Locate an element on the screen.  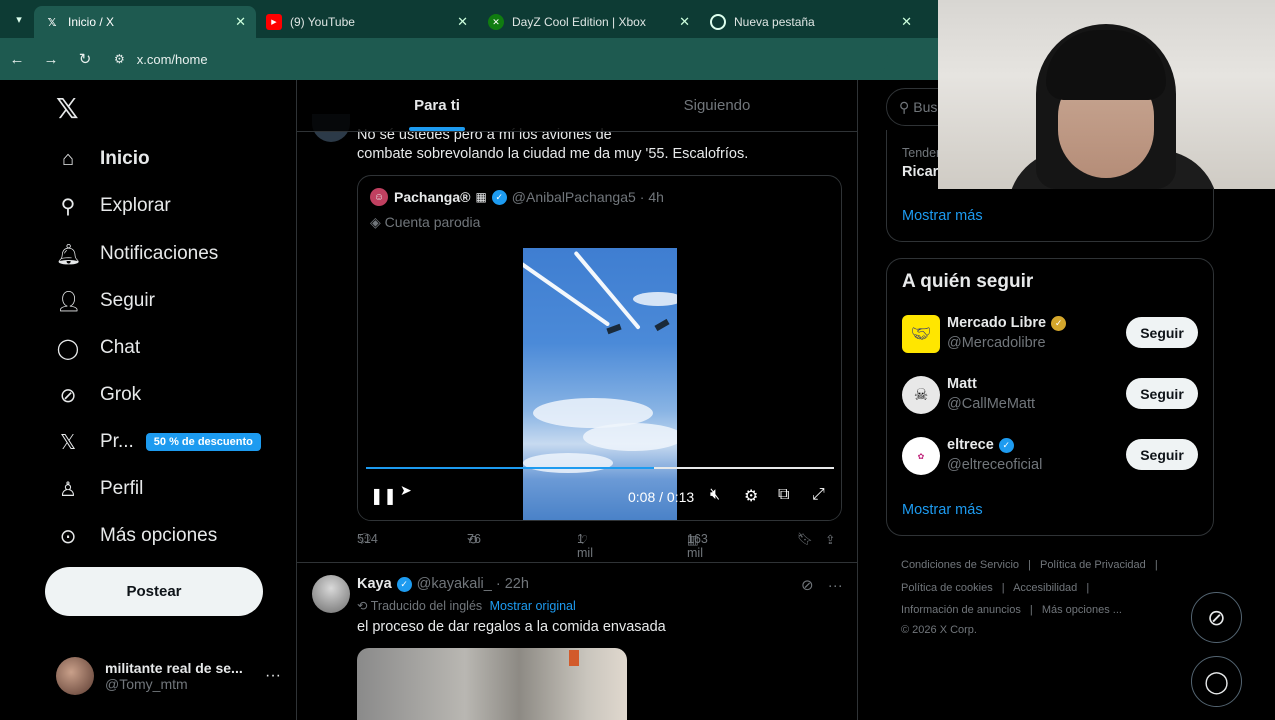
messages-fab-button: ◯ is located at coordinates (1216, 681).